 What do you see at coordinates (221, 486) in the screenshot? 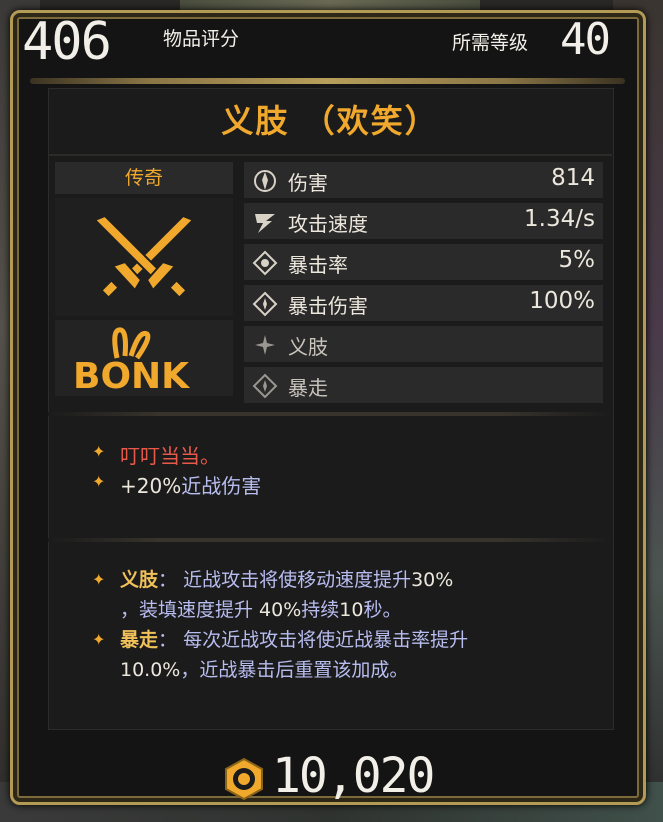
I see `bonus-text: 近战伤害` at bounding box center [221, 486].